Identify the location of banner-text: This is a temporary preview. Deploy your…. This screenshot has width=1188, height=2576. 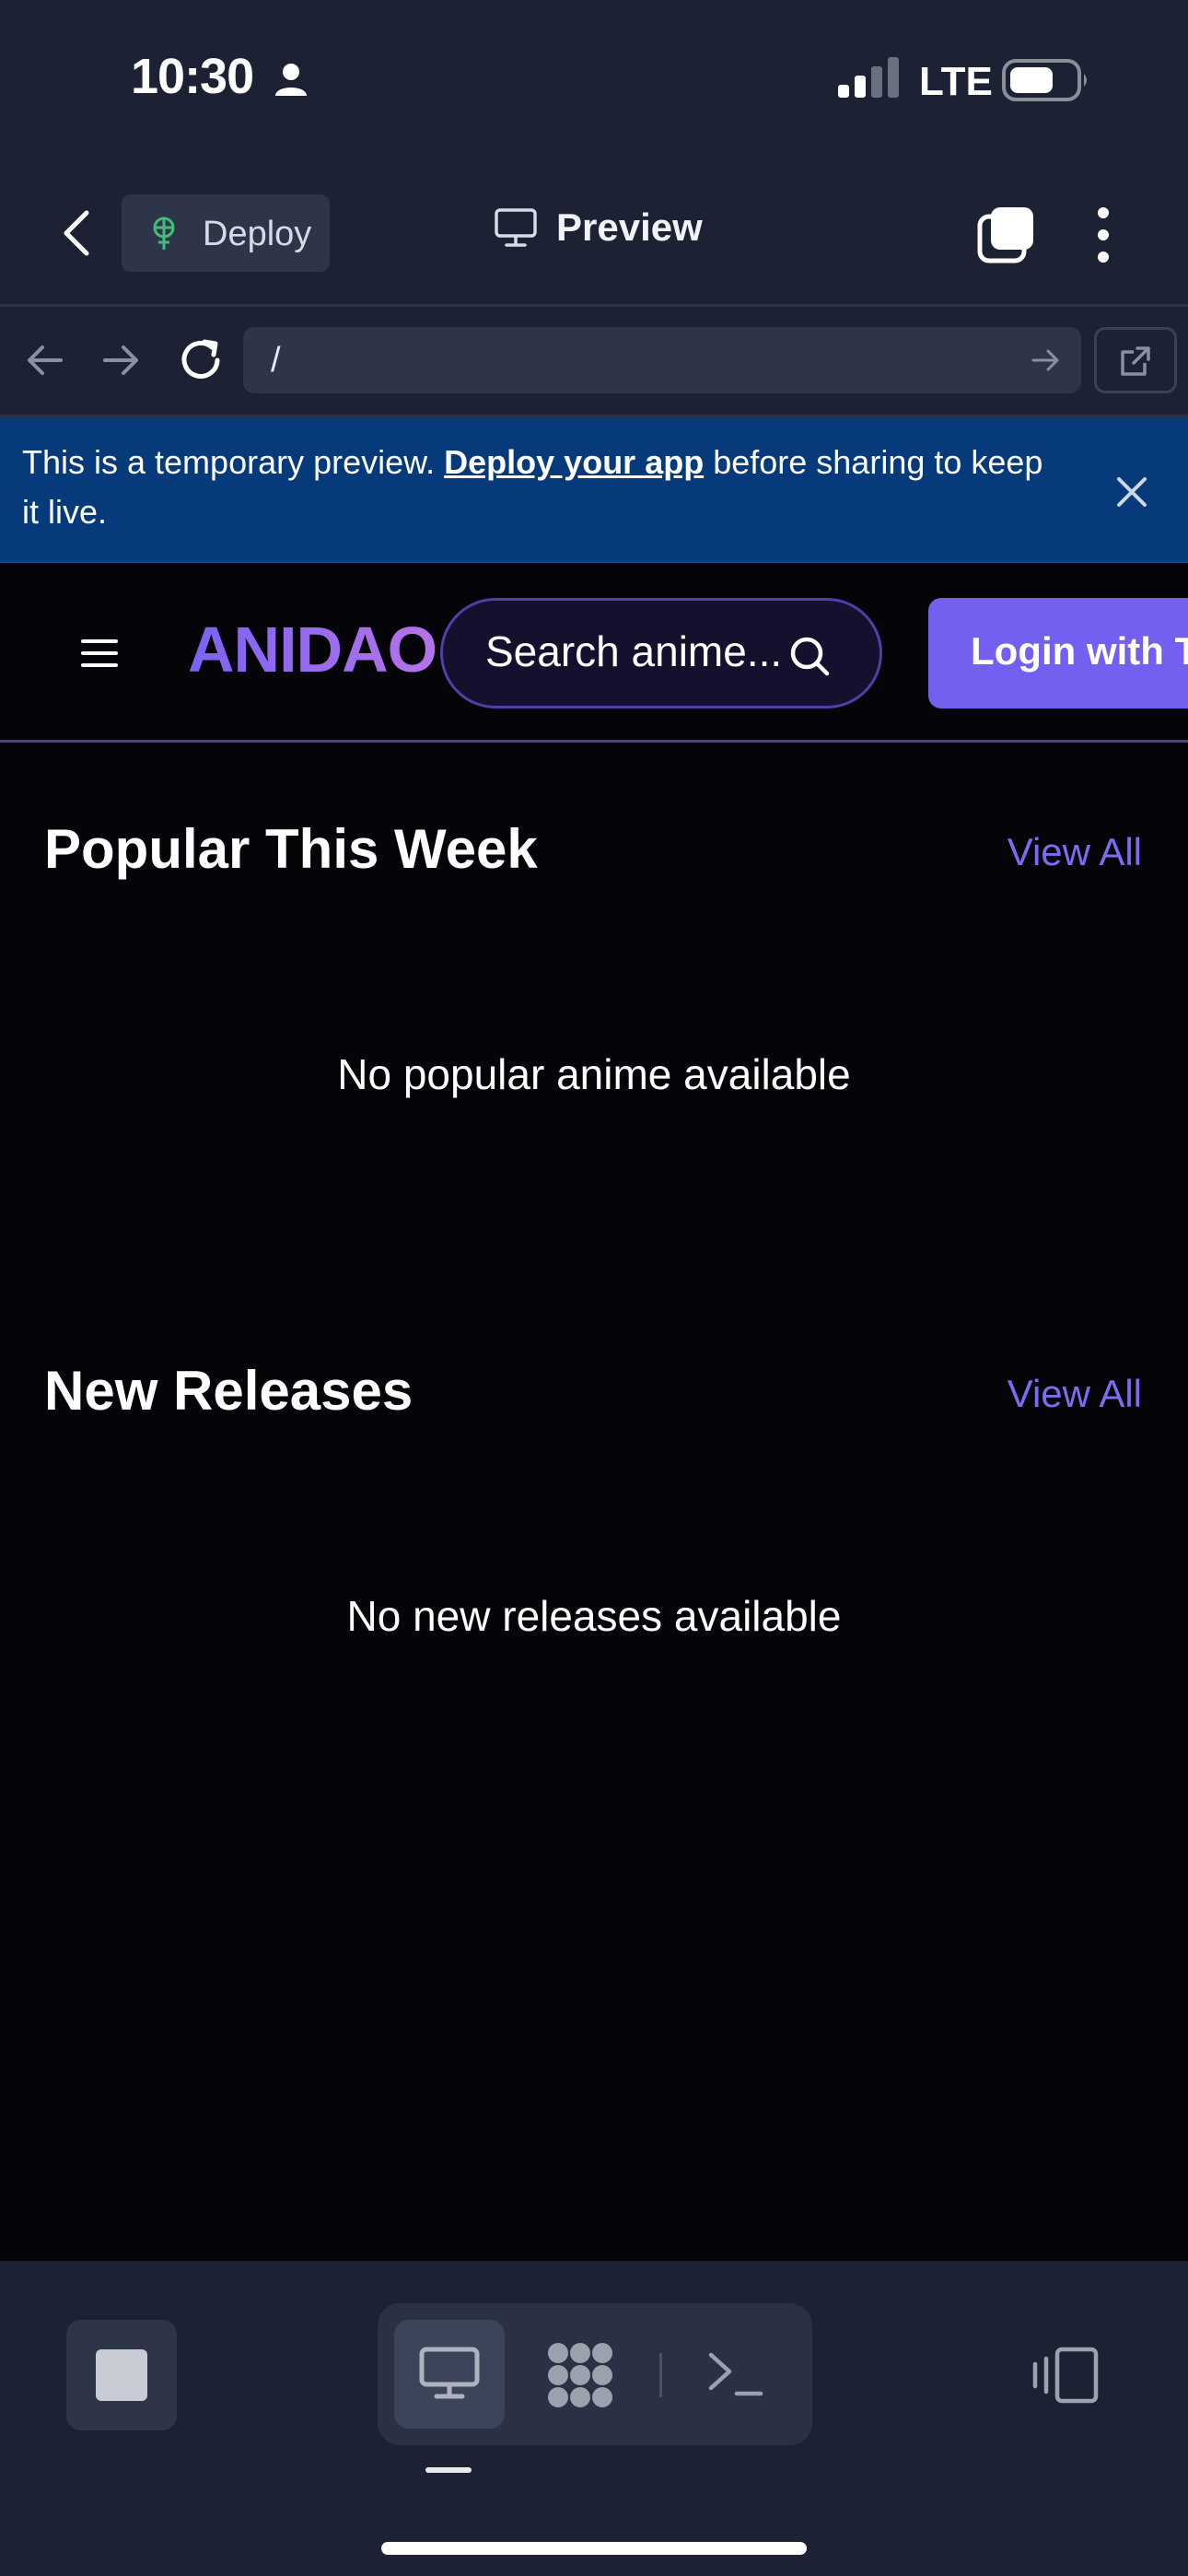
(542, 487).